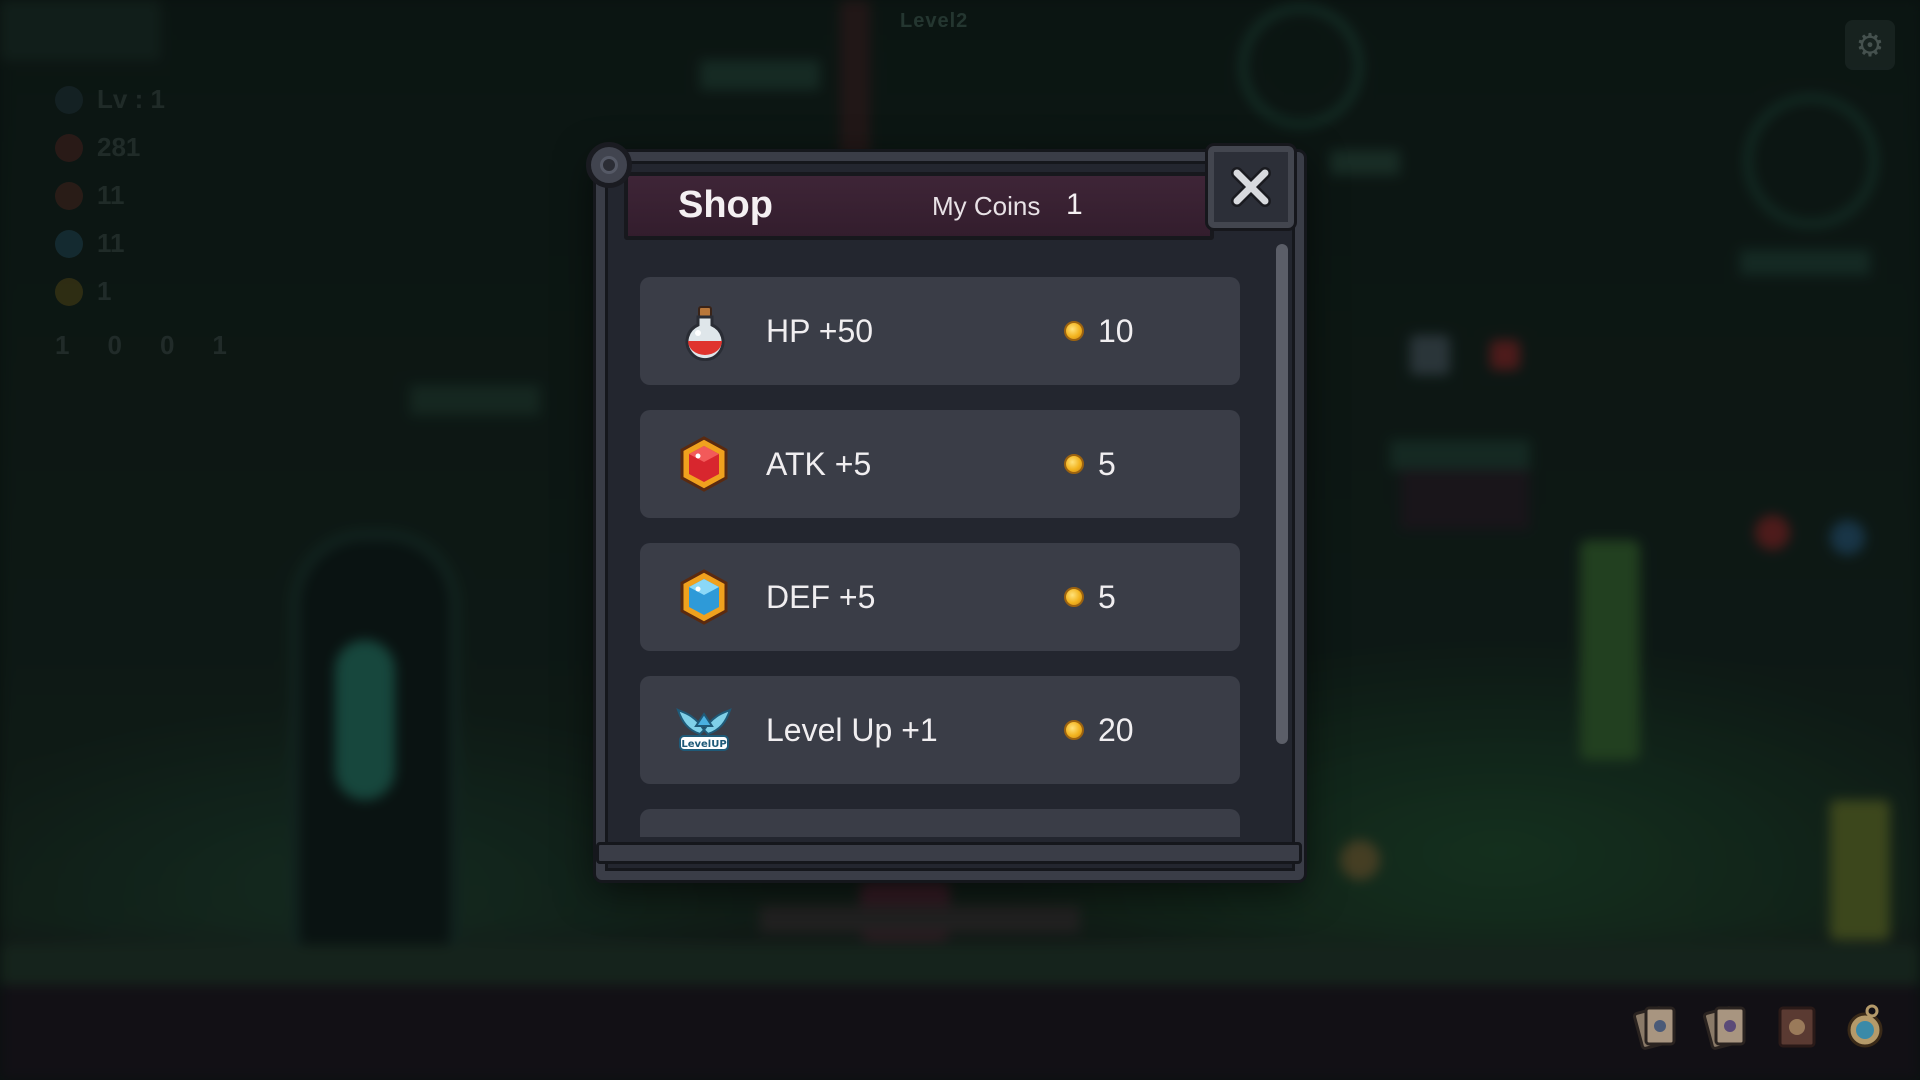  I want to click on close-button, so click(1251, 187).